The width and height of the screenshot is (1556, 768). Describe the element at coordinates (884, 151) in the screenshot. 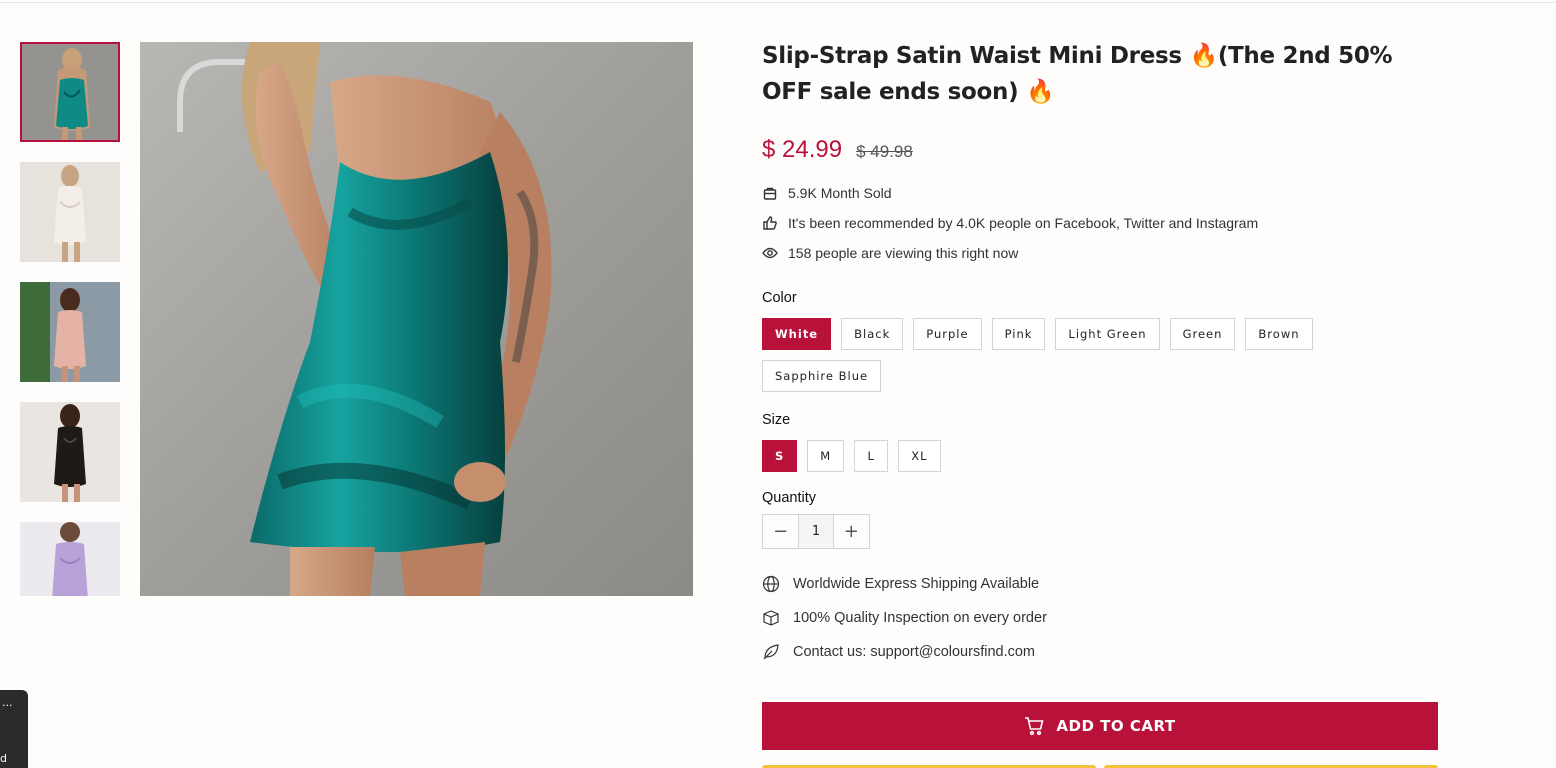

I see `original-price: $ 49.98` at that location.